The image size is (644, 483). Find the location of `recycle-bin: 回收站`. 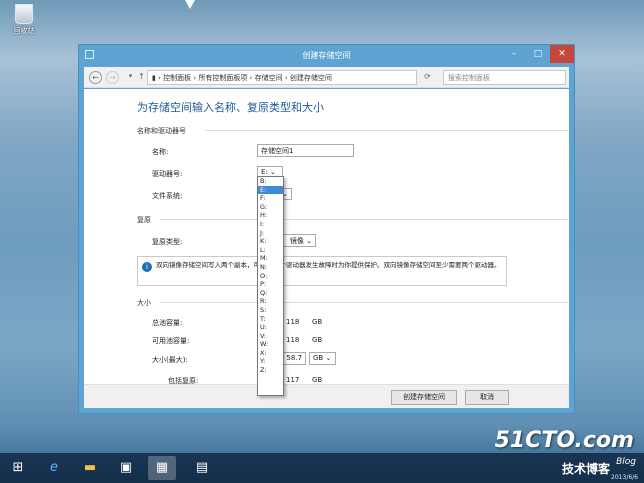

recycle-bin: 回收站 is located at coordinates (24, 20).